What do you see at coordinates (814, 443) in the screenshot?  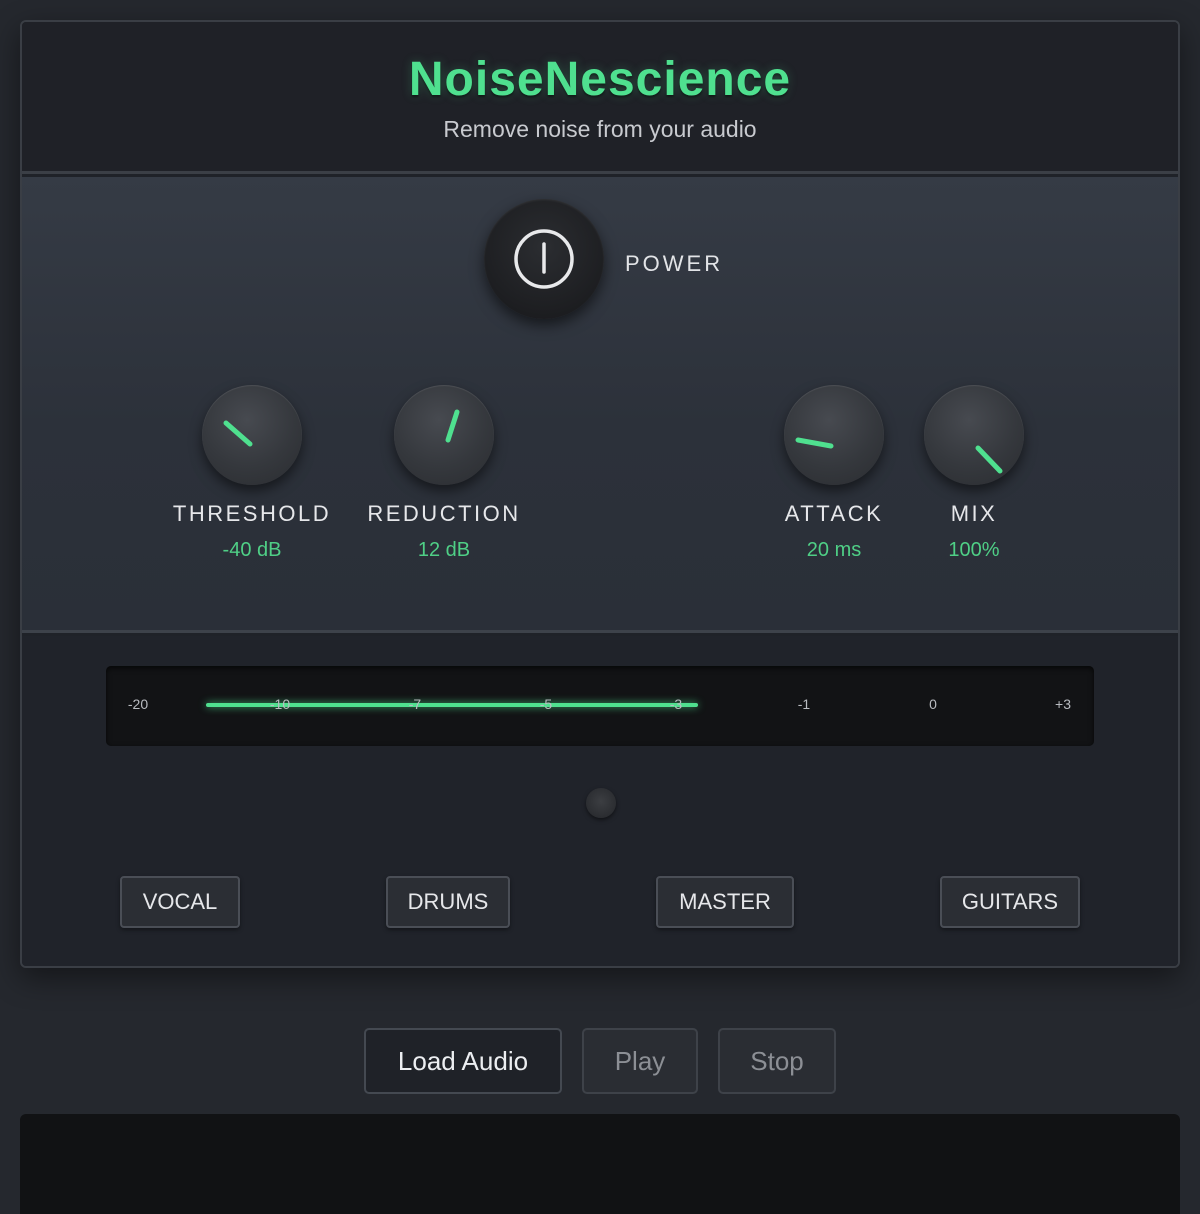 I see `attack-knob-indicator` at bounding box center [814, 443].